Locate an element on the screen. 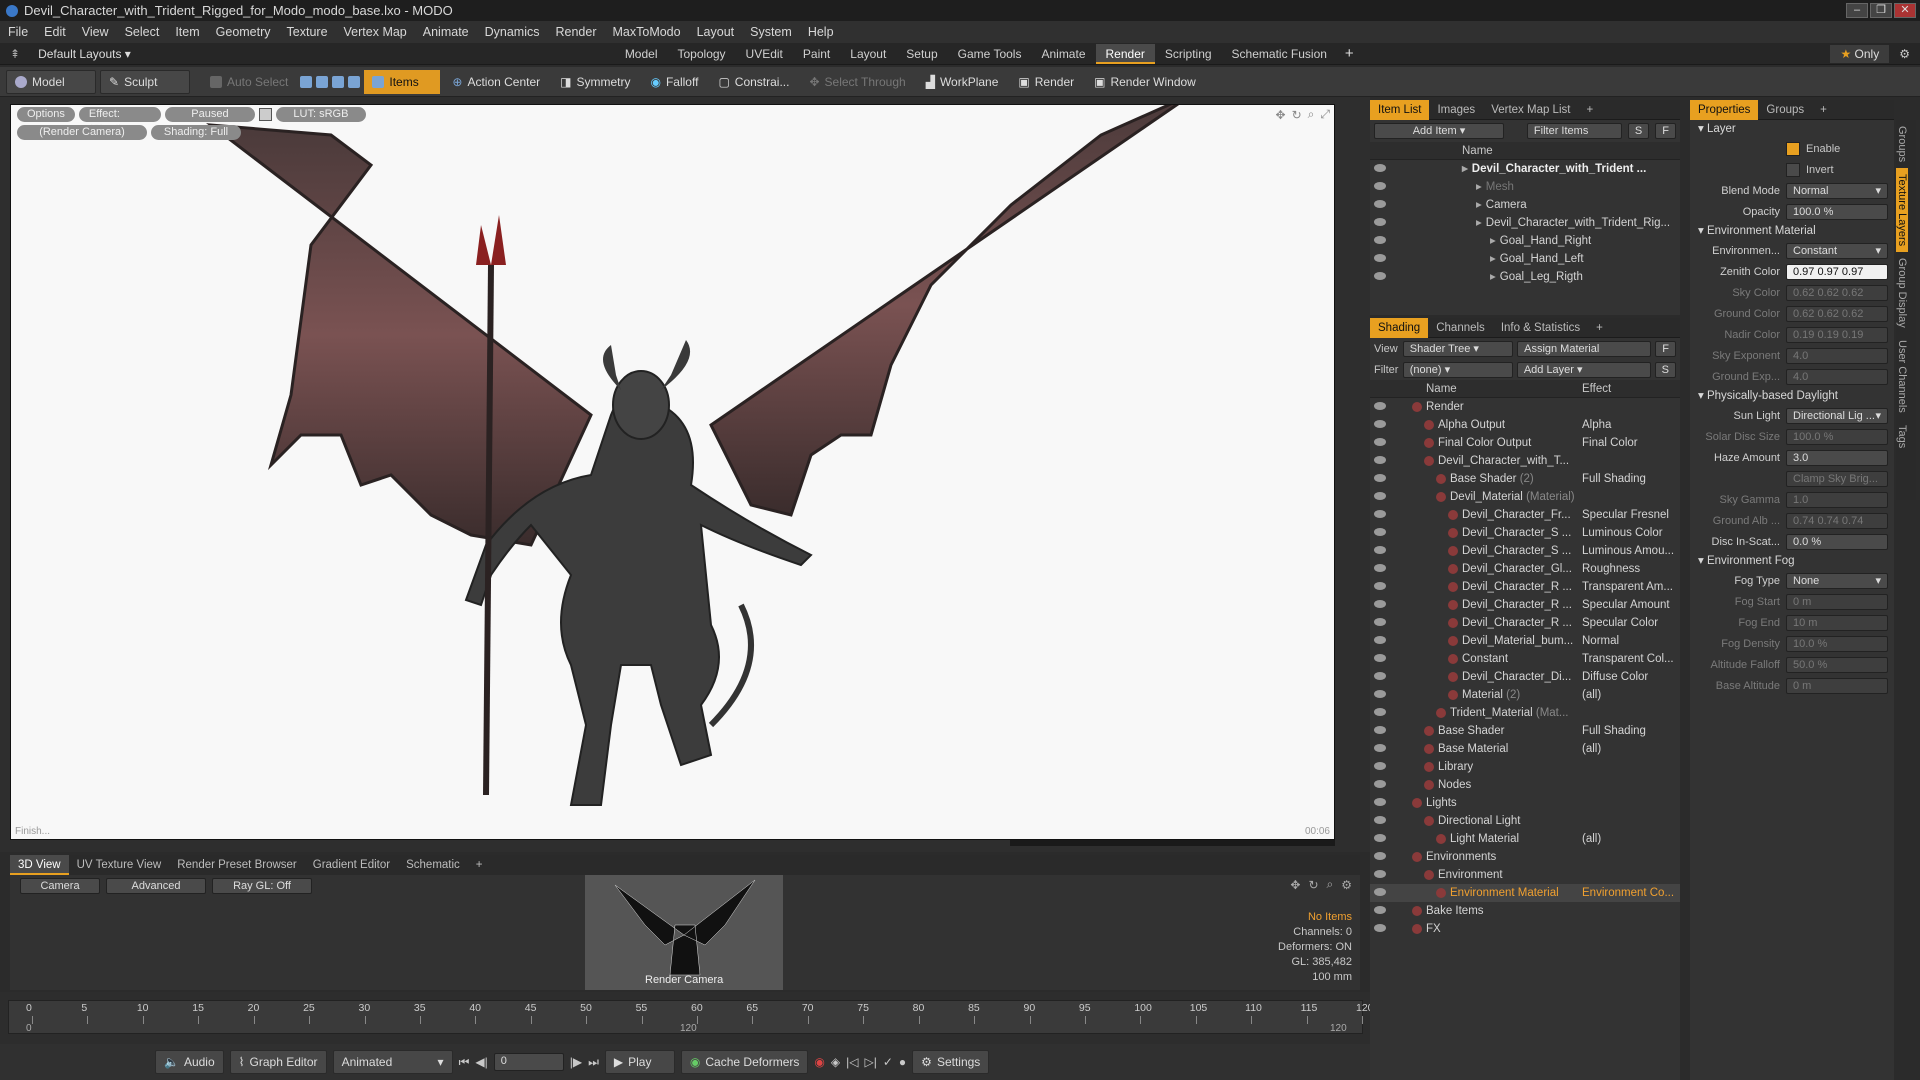 Image resolution: width=1920 pixels, height=1080 pixels. property-value: 4.0 is located at coordinates (1837, 376).